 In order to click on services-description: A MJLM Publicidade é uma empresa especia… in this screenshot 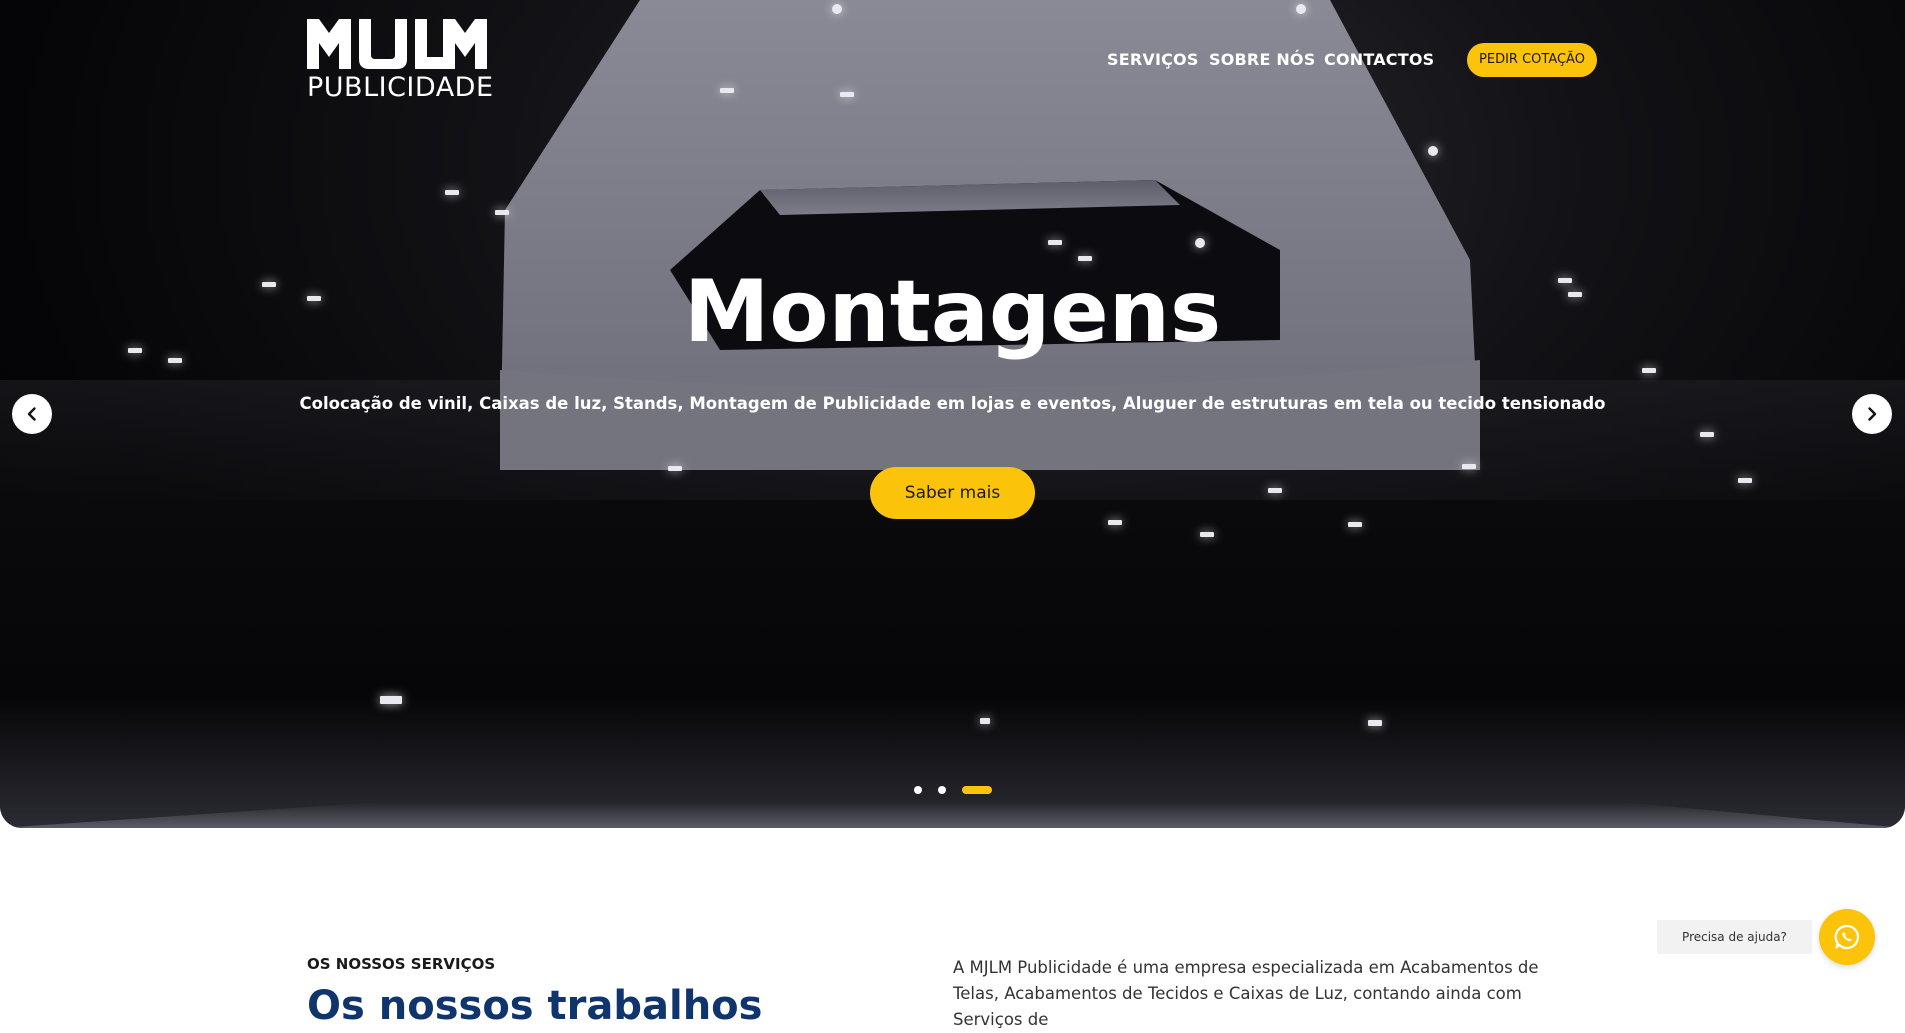, I will do `click(1246, 993)`.